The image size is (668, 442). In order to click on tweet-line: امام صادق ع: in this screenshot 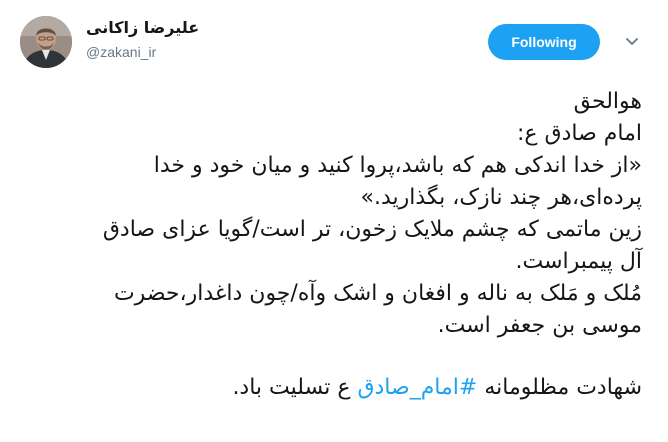, I will do `click(579, 133)`.